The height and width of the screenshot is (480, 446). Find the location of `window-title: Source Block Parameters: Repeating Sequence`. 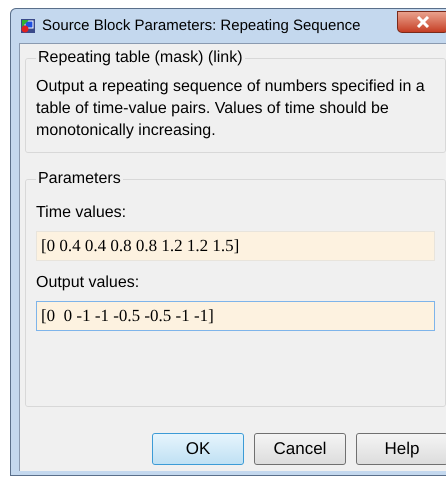

window-title: Source Block Parameters: Repeating Sequence is located at coordinates (201, 26).